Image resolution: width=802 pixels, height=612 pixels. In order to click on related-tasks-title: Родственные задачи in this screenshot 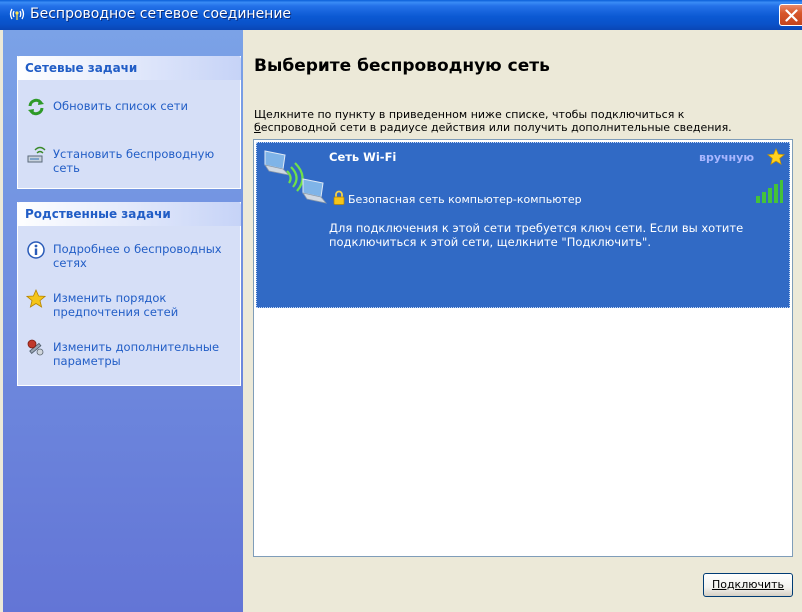, I will do `click(98, 214)`.